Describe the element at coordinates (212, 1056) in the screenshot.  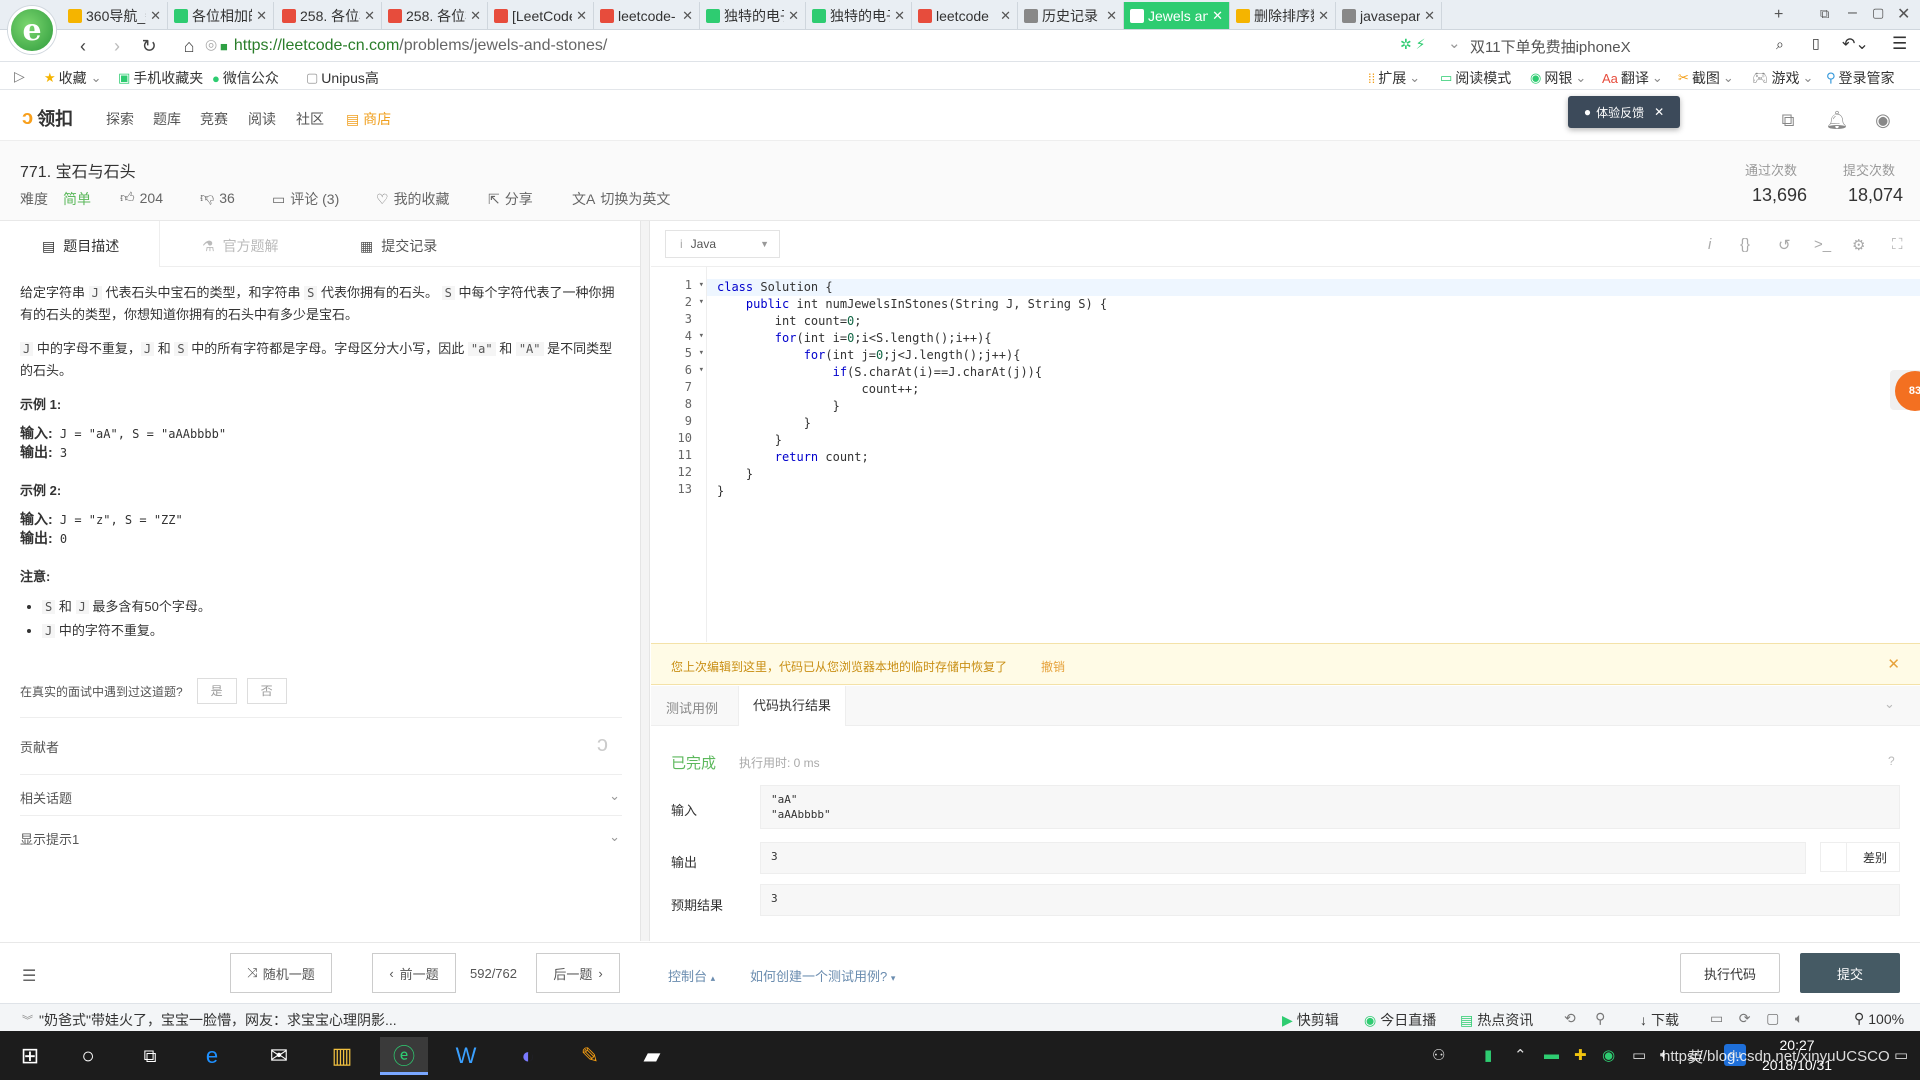
I see `ie-icon: e` at that location.